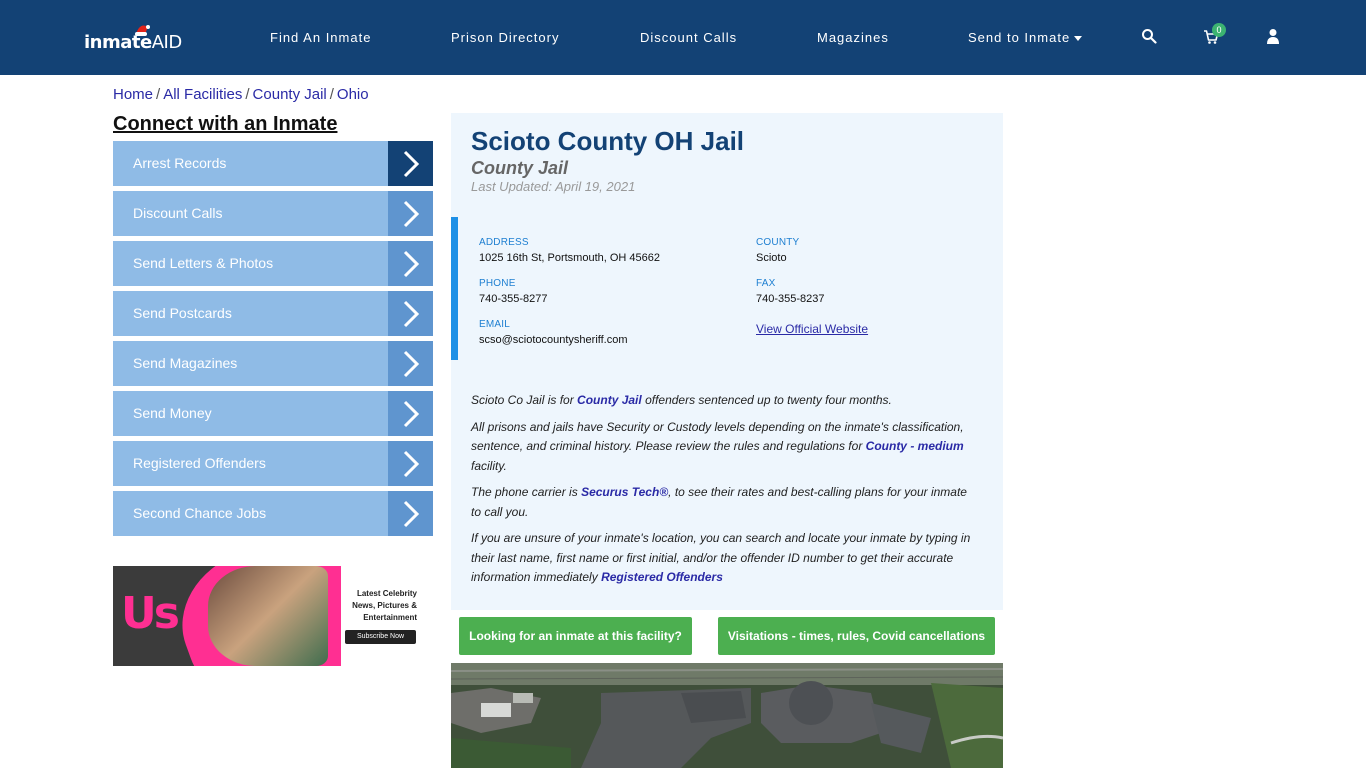  What do you see at coordinates (380, 637) in the screenshot?
I see `ad-subscribe-button: Subscribe Now` at bounding box center [380, 637].